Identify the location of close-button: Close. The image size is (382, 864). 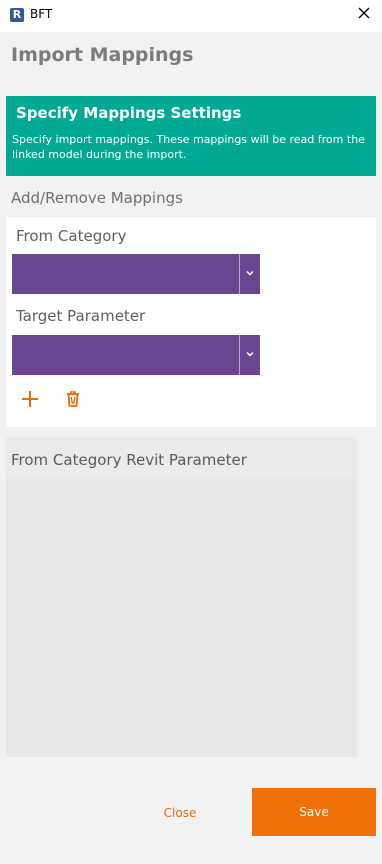
(180, 813).